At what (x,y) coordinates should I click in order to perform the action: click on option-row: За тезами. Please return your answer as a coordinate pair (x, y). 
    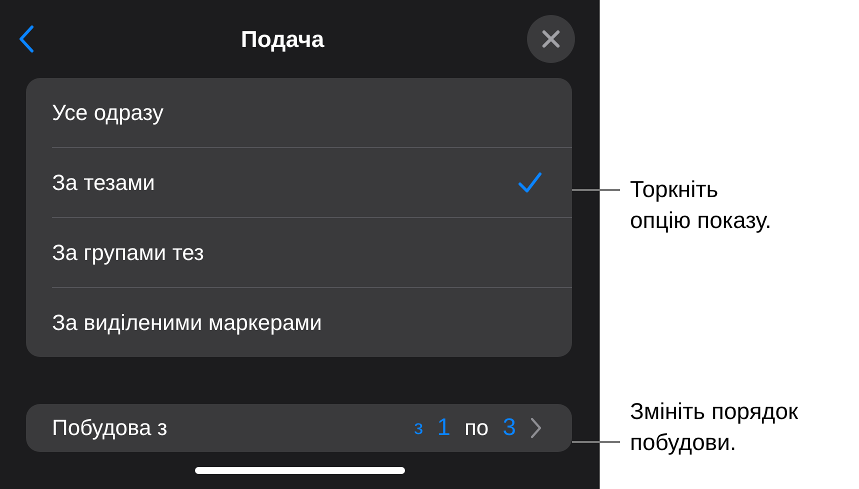
    Looking at the image, I should click on (312, 182).